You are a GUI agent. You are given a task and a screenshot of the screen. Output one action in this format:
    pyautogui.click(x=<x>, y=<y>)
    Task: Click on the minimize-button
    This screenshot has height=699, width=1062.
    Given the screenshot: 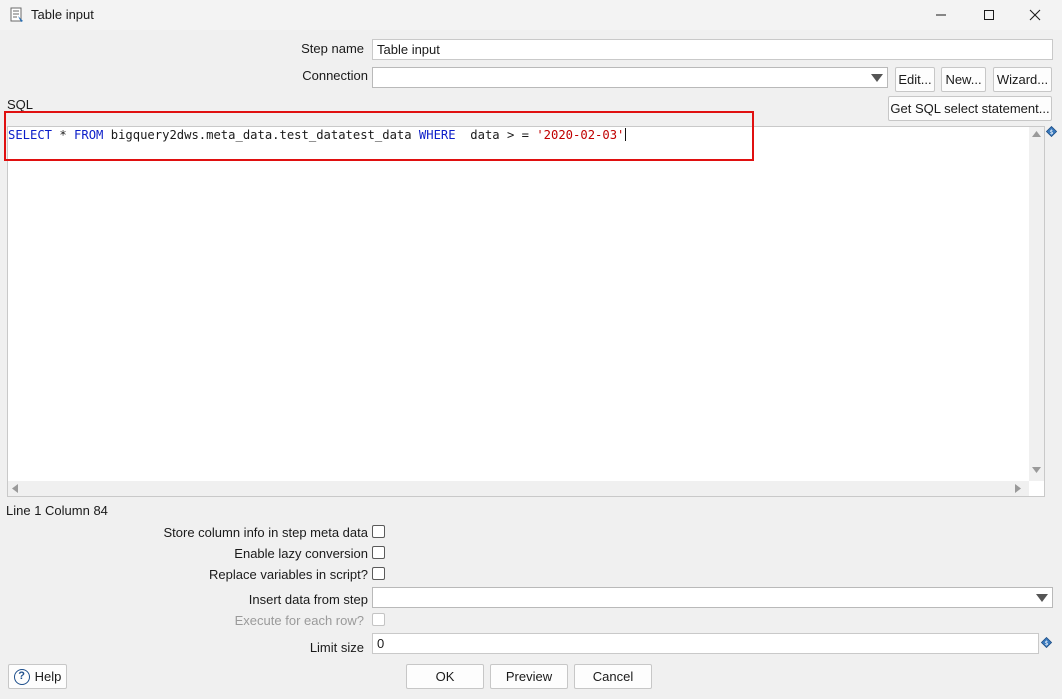 What is the action you would take?
    pyautogui.click(x=941, y=15)
    